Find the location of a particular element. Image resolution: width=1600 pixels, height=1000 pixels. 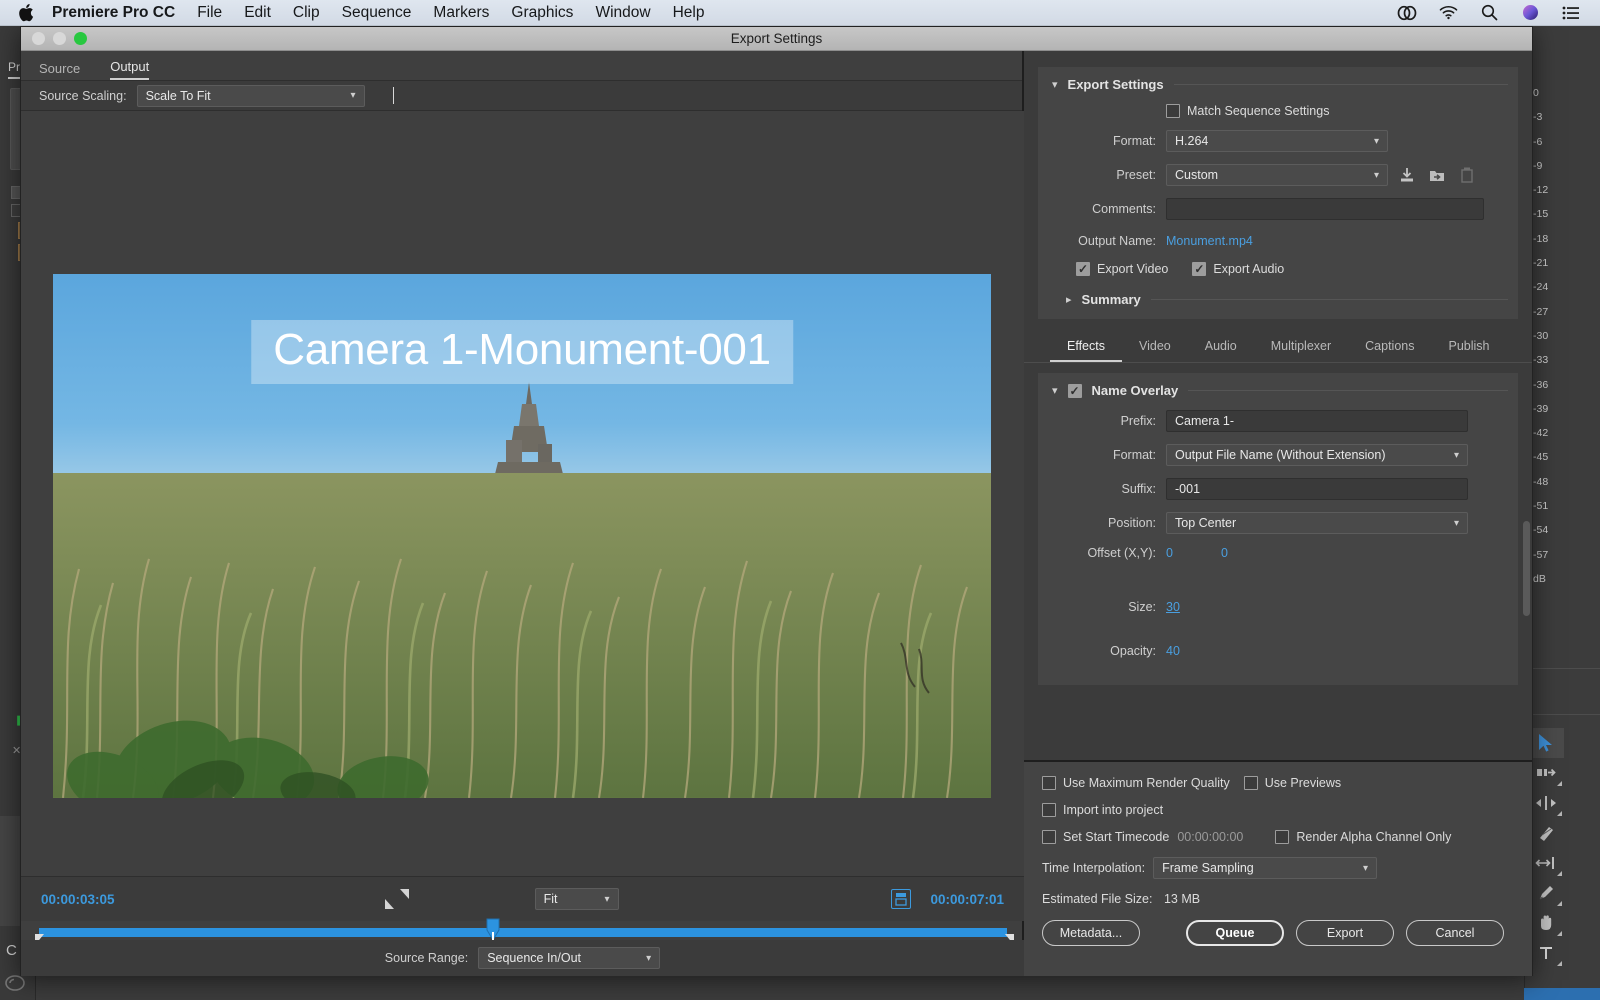

prefix-input: Camera 1- is located at coordinates (1317, 421).